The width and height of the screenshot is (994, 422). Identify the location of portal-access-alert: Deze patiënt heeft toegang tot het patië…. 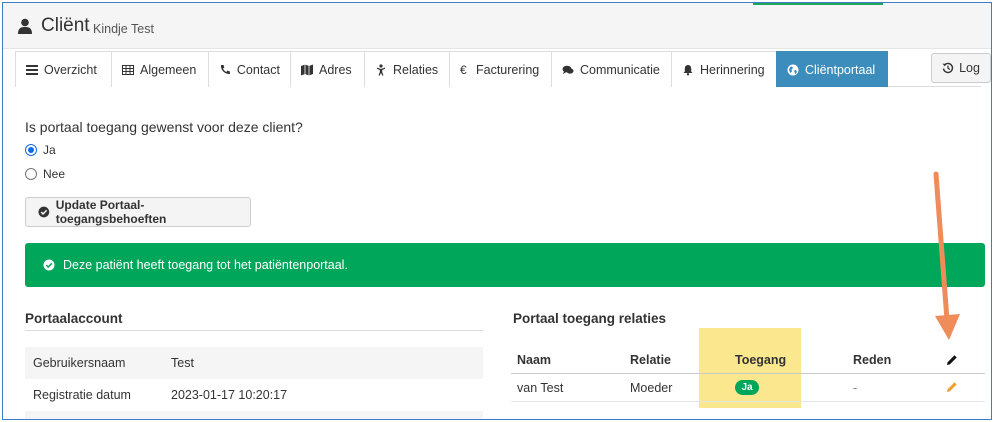
(505, 265).